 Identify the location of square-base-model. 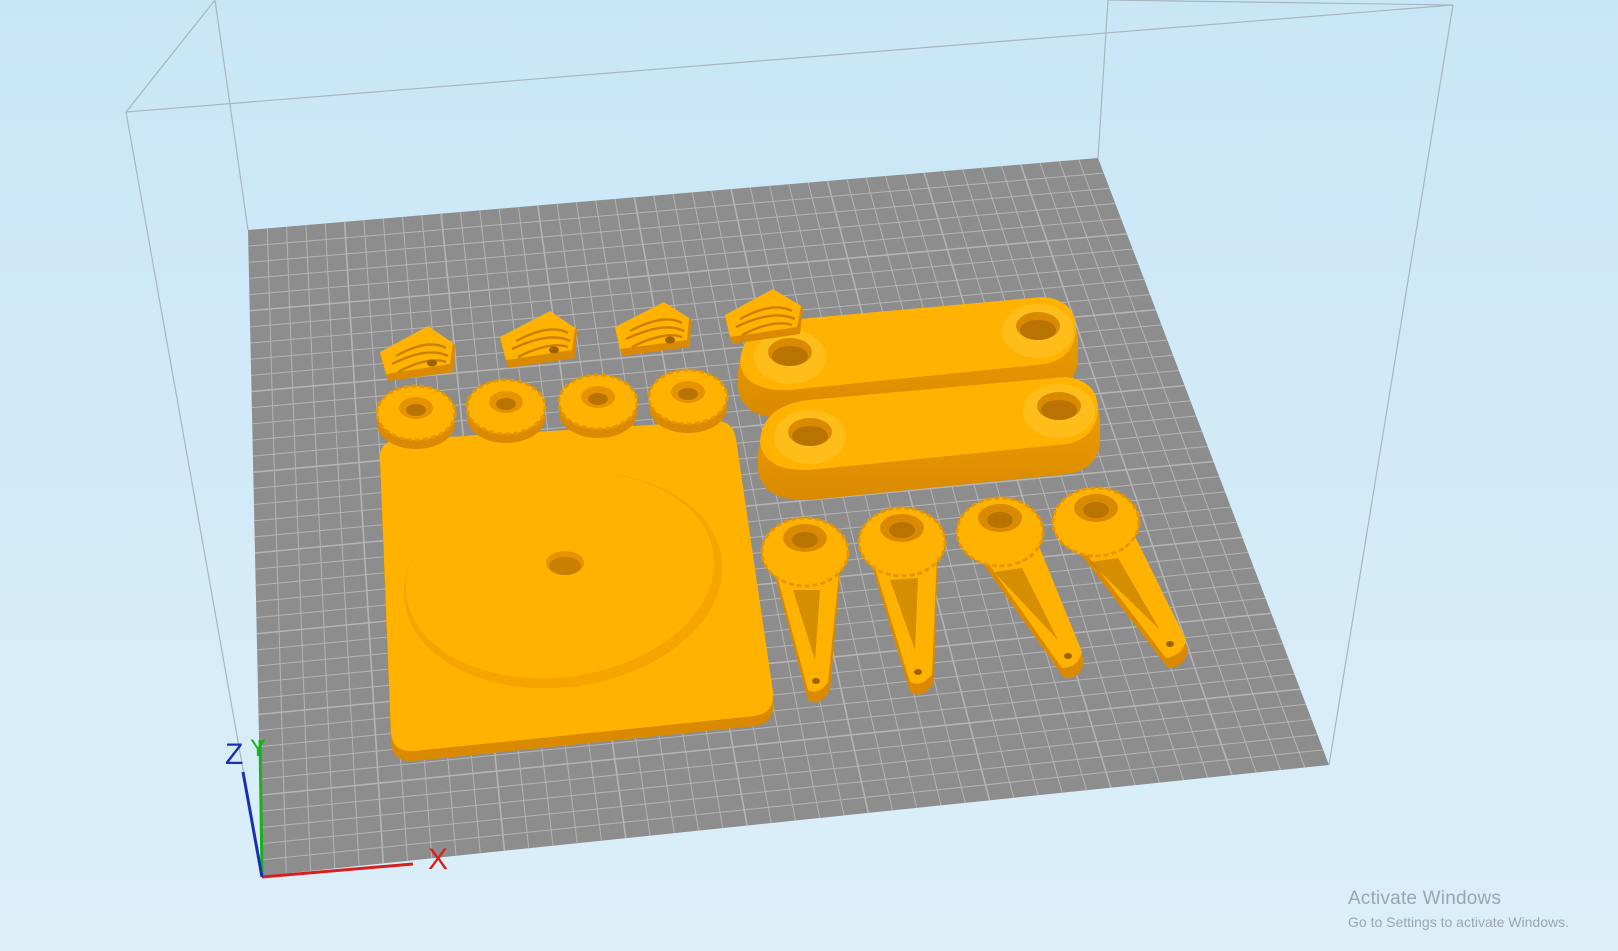
(577, 591).